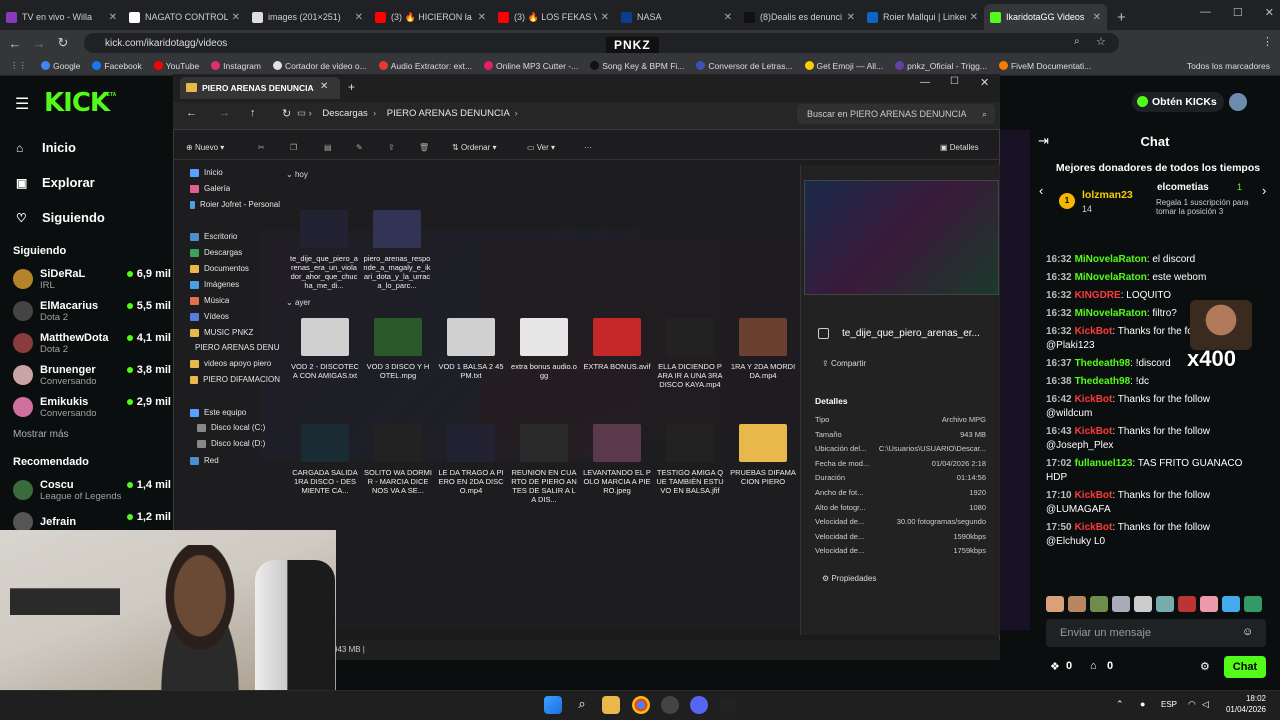  Describe the element at coordinates (15, 43) in the screenshot. I see `back-icon: ←` at that location.